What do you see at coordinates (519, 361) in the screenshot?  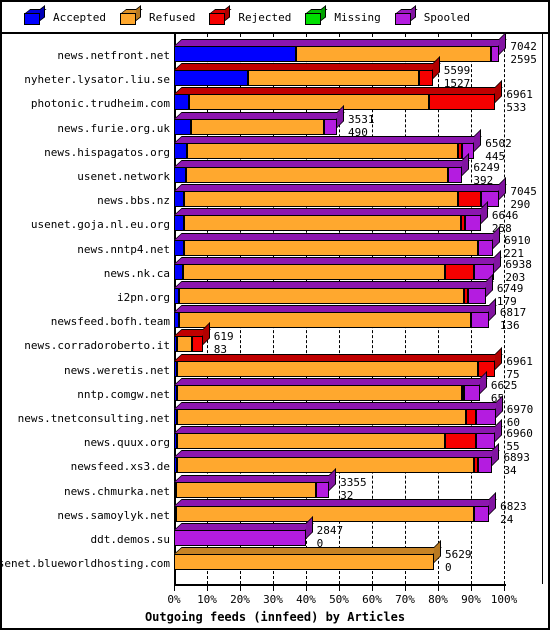 I see `value-total: 6961` at bounding box center [519, 361].